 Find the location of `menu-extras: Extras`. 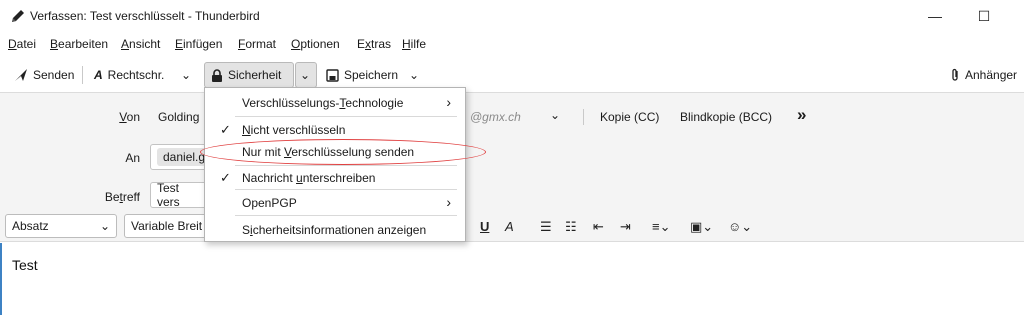

menu-extras: Extras is located at coordinates (374, 44).